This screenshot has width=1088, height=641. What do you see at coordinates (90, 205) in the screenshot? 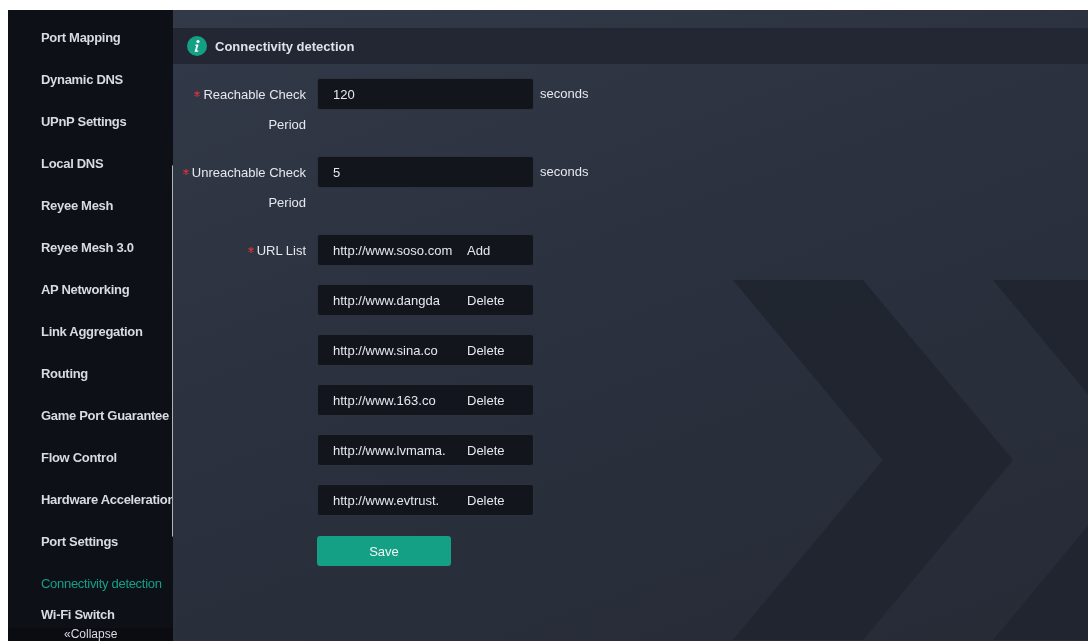
I see `sidebar-item: Reyee Mesh` at bounding box center [90, 205].